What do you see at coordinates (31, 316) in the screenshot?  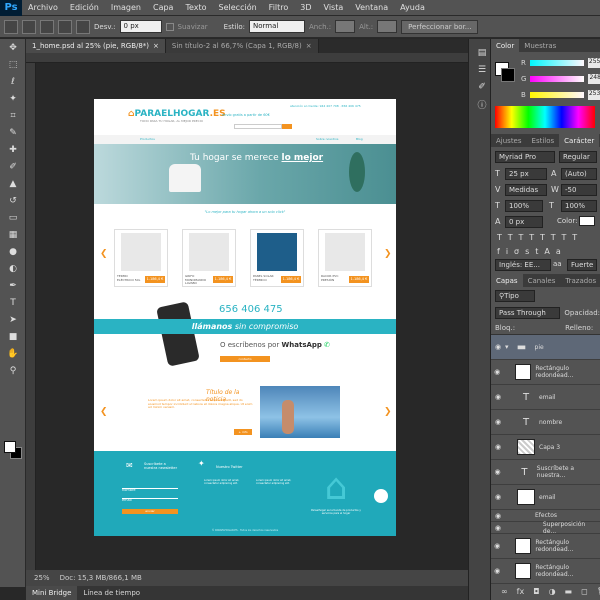 I see `vertical-ruler` at bounding box center [31, 316].